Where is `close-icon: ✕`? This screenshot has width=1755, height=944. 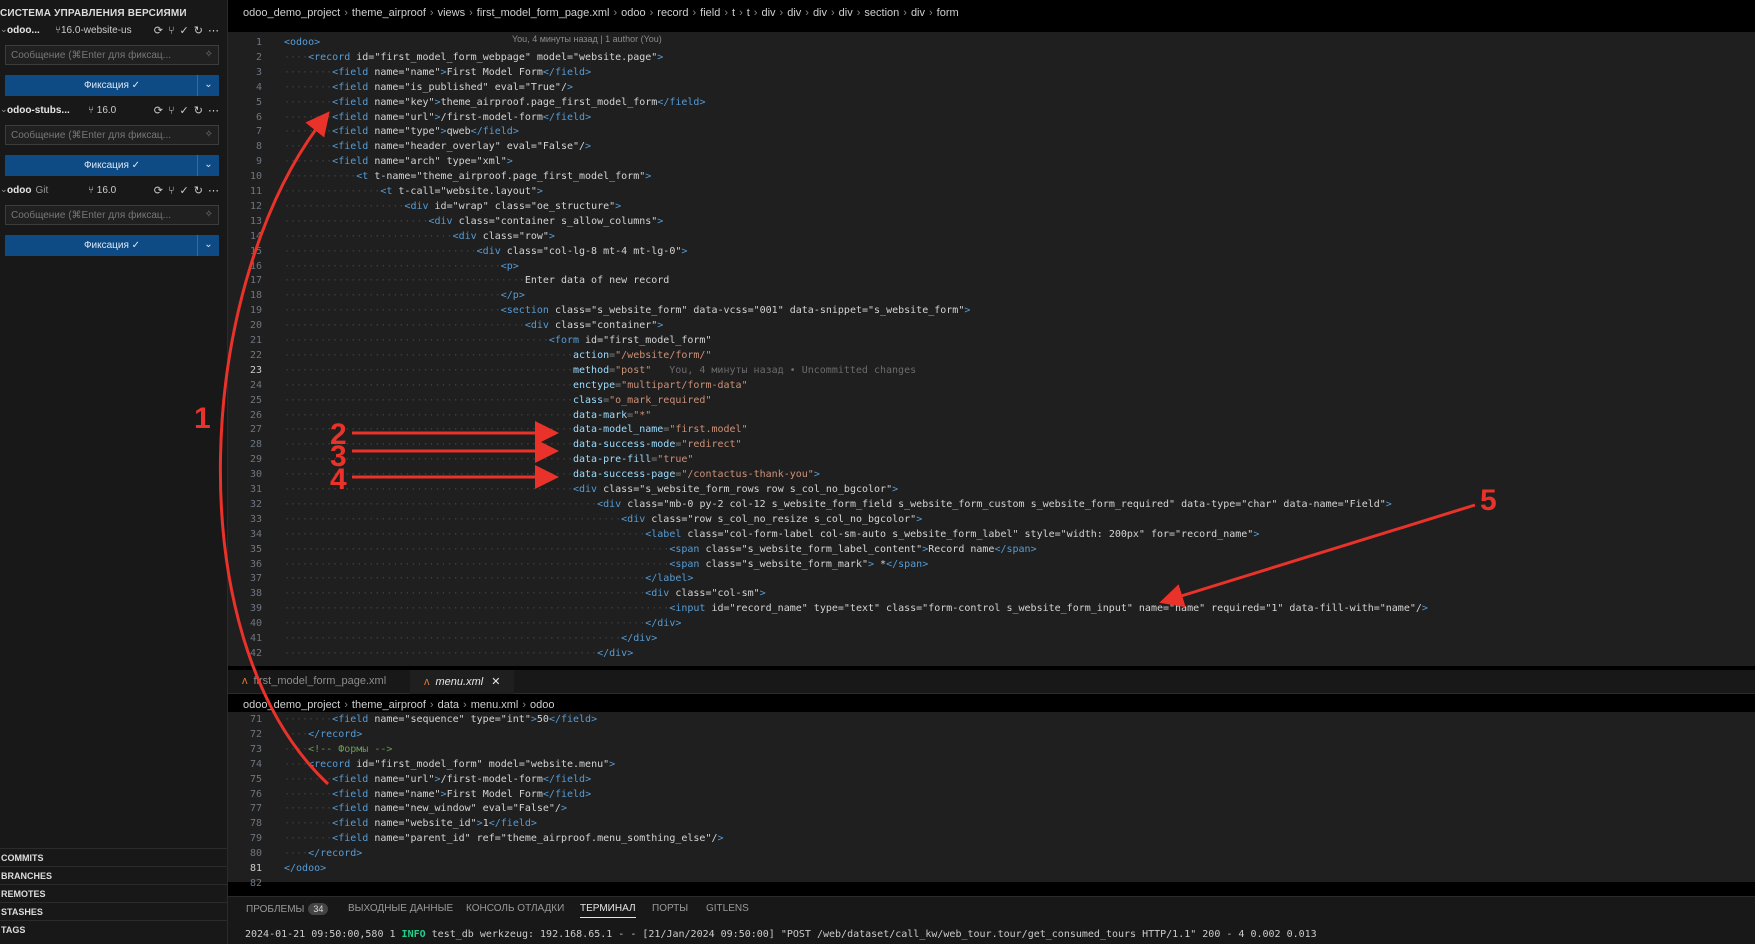
close-icon: ✕ is located at coordinates (495, 682).